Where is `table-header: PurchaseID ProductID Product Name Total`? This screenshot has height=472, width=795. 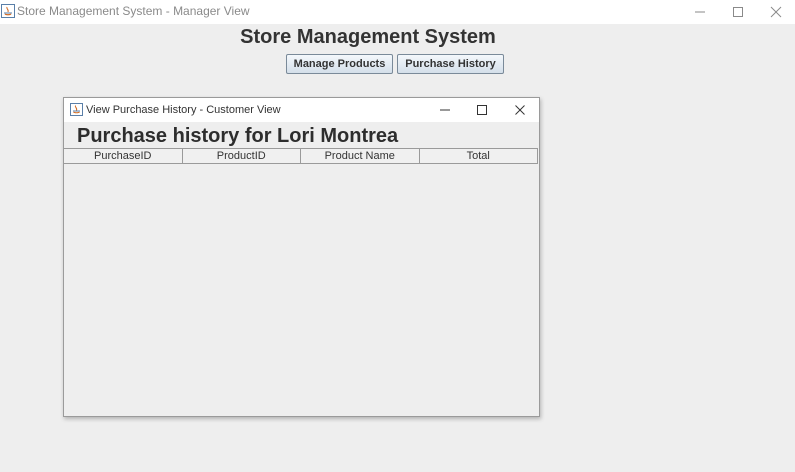 table-header: PurchaseID ProductID Product Name Total is located at coordinates (301, 156).